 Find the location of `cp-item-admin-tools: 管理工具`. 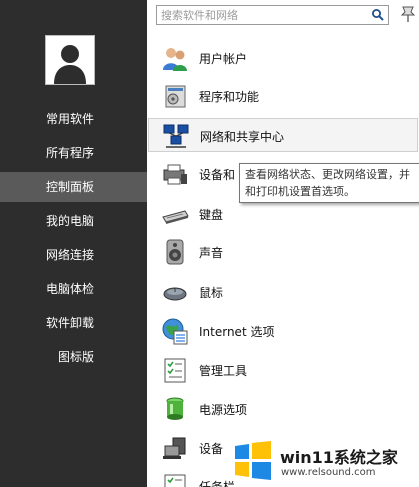

cp-item-admin-tools: 管理工具 is located at coordinates (287, 370).